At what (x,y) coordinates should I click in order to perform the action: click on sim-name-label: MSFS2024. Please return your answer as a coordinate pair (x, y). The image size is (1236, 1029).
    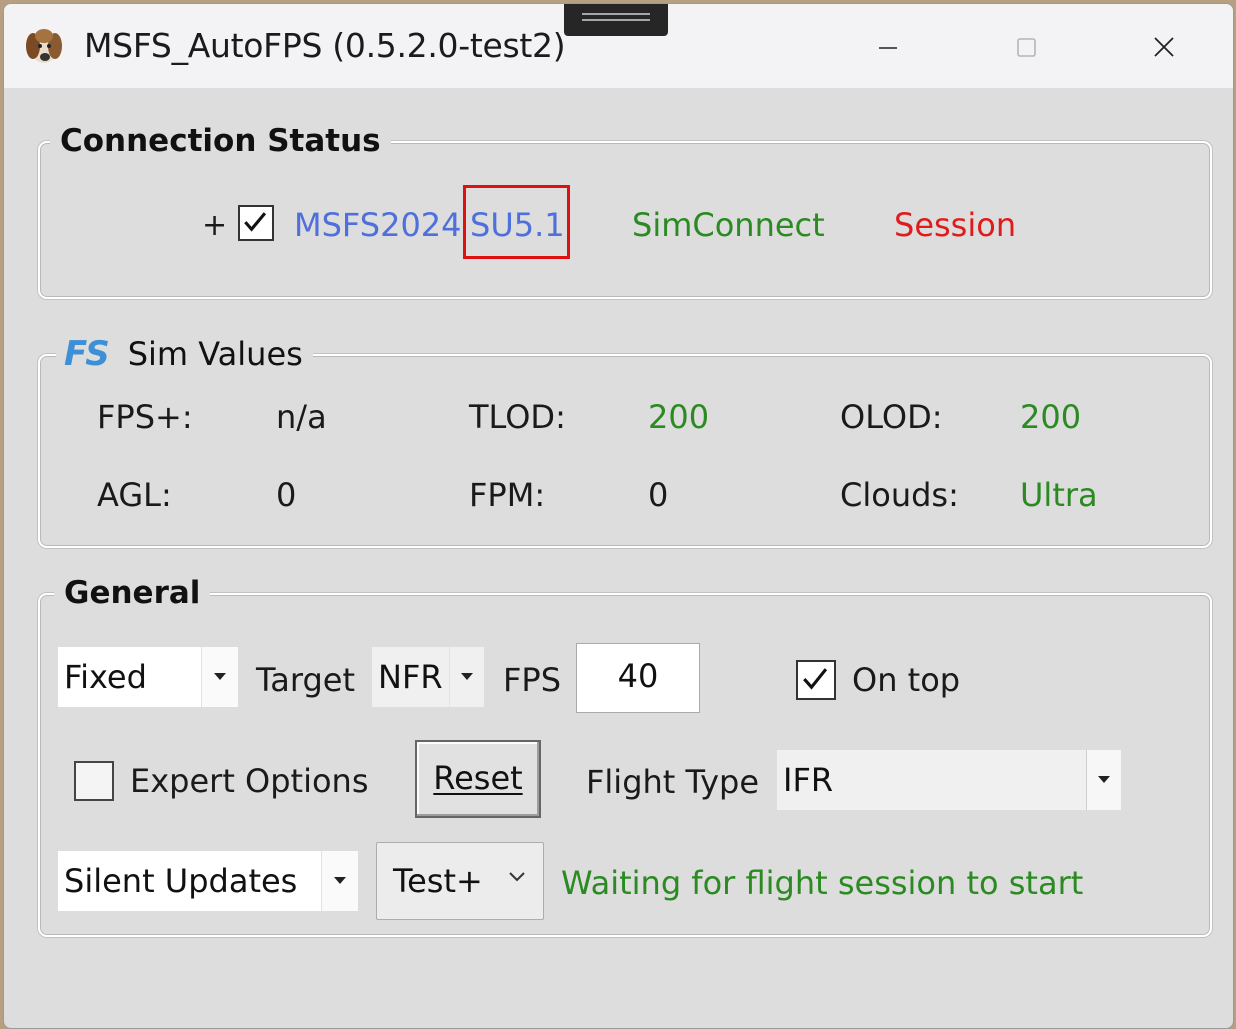
    Looking at the image, I should click on (378, 225).